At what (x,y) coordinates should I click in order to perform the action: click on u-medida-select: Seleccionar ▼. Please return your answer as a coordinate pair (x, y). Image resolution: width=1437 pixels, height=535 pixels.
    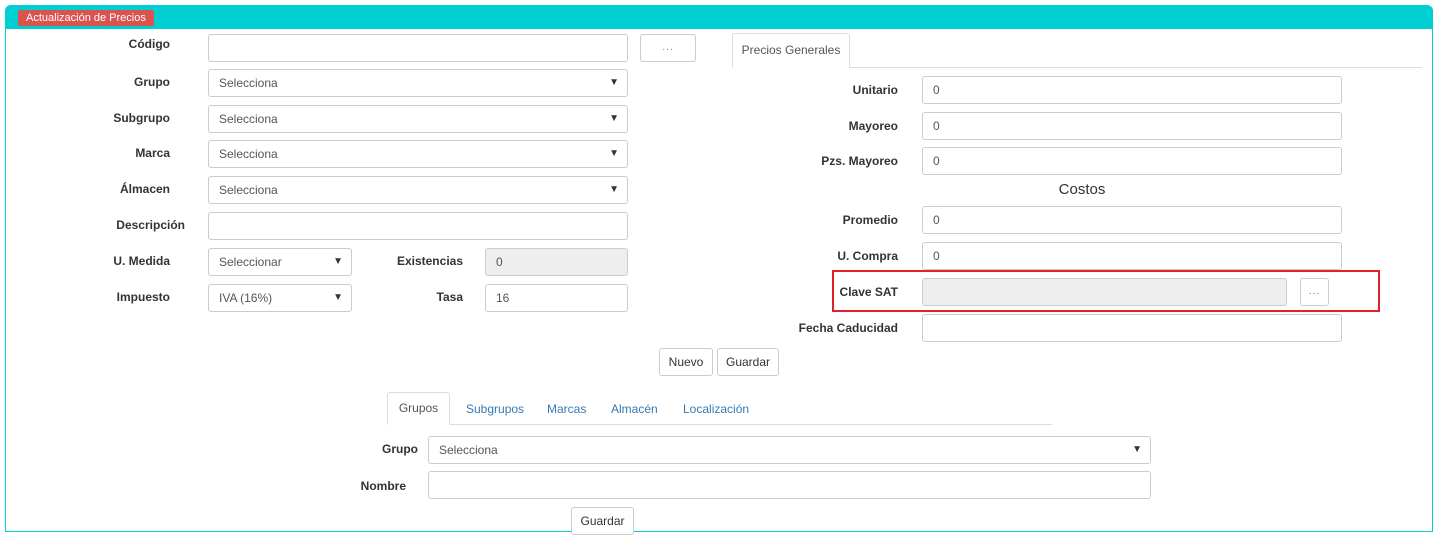
    Looking at the image, I should click on (280, 262).